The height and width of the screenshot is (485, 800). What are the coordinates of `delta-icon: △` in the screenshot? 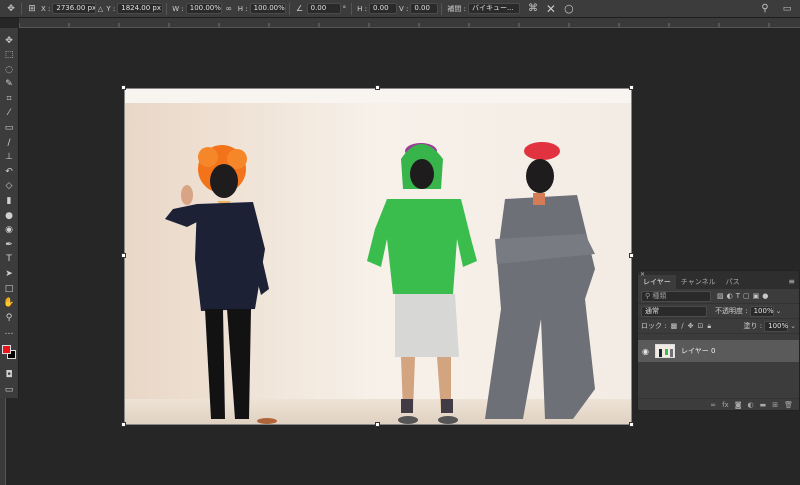 It's located at (100, 9).